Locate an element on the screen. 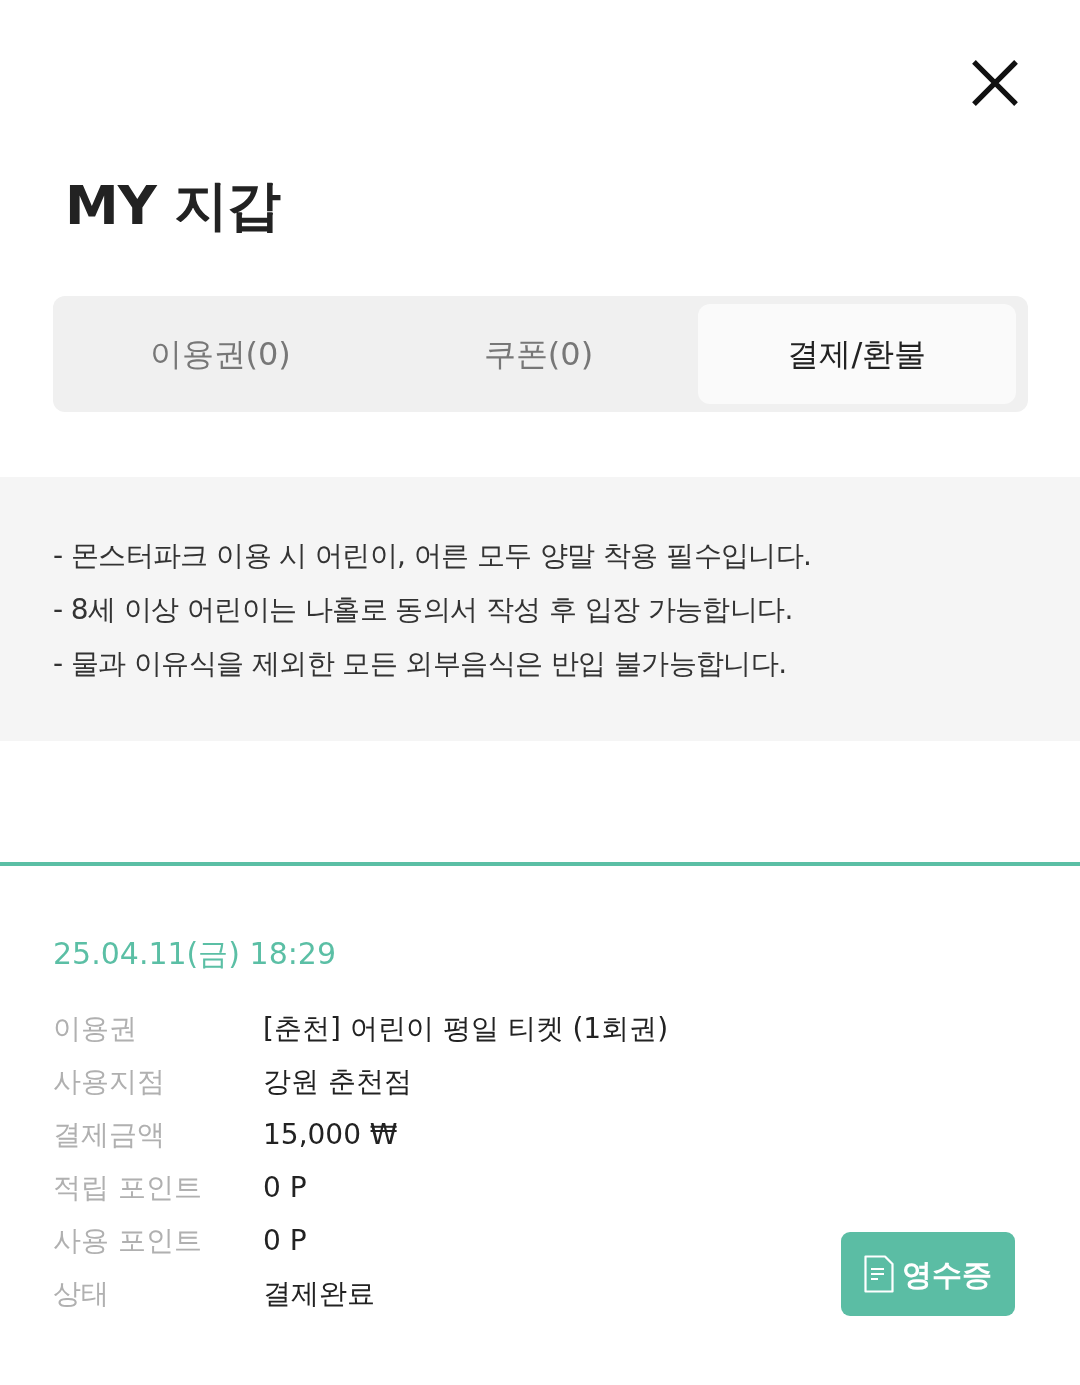 This screenshot has width=1080, height=1385. close-icon is located at coordinates (995, 83).